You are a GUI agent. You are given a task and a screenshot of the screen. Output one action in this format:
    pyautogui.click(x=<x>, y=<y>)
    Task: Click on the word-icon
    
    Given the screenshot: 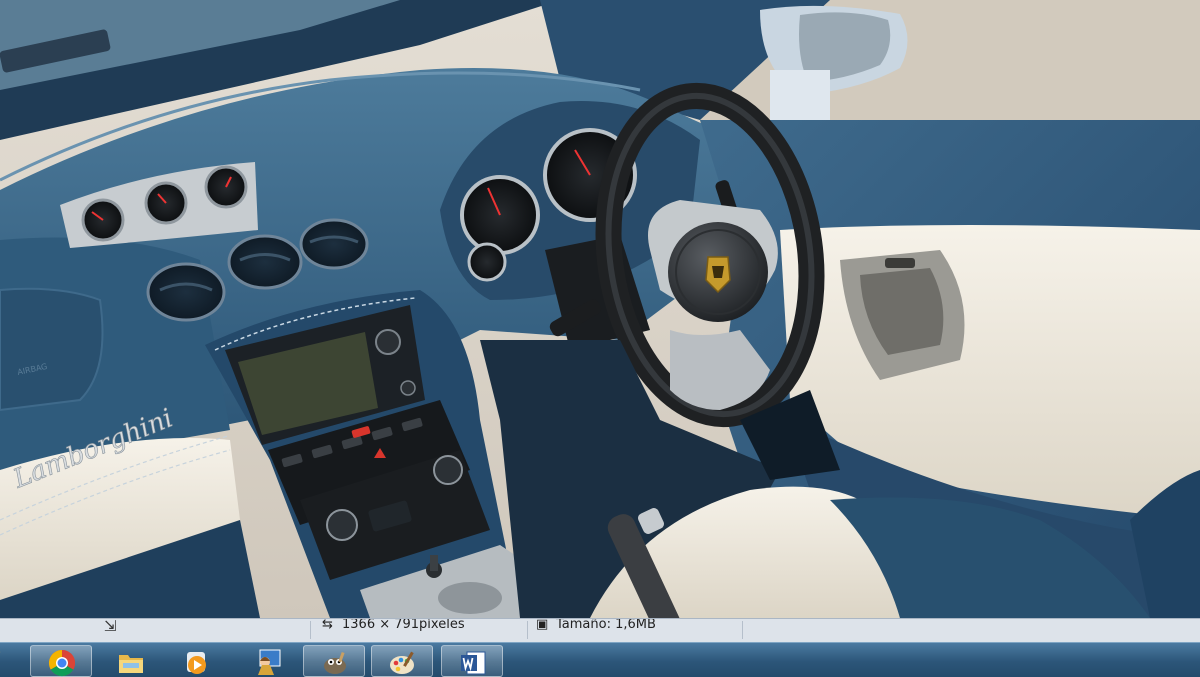 What is the action you would take?
    pyautogui.click(x=473, y=663)
    